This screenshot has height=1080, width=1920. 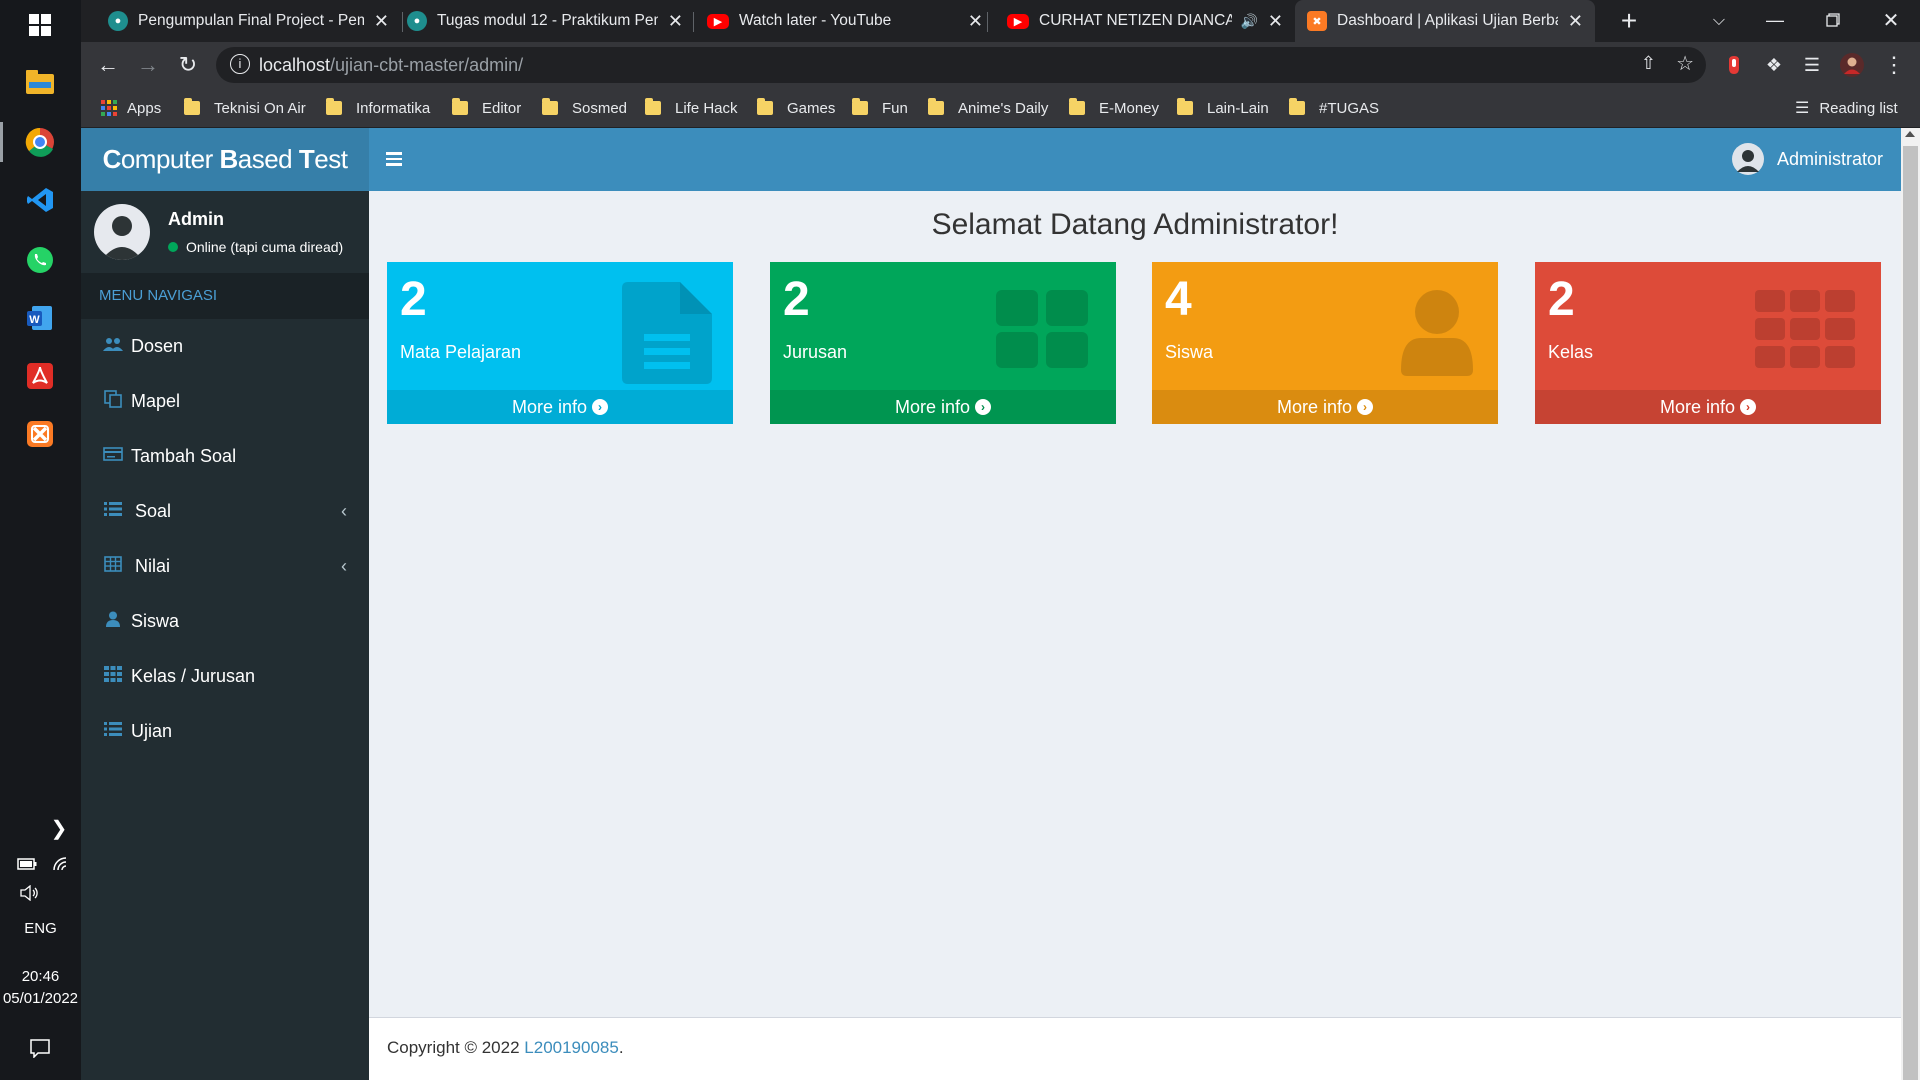 I want to click on chrome-icon, so click(x=40, y=142).